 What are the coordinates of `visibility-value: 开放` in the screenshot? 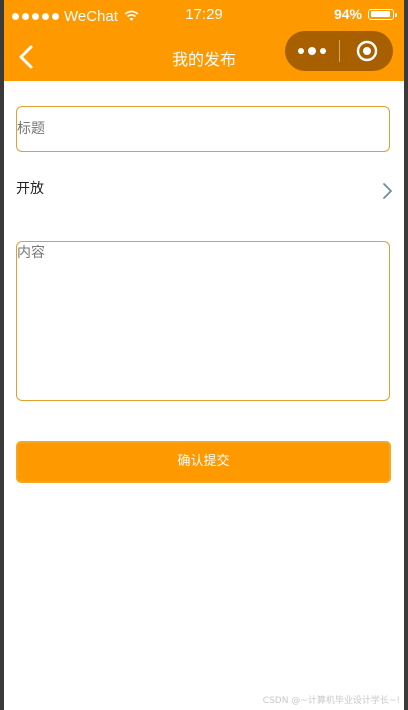 It's located at (30, 189).